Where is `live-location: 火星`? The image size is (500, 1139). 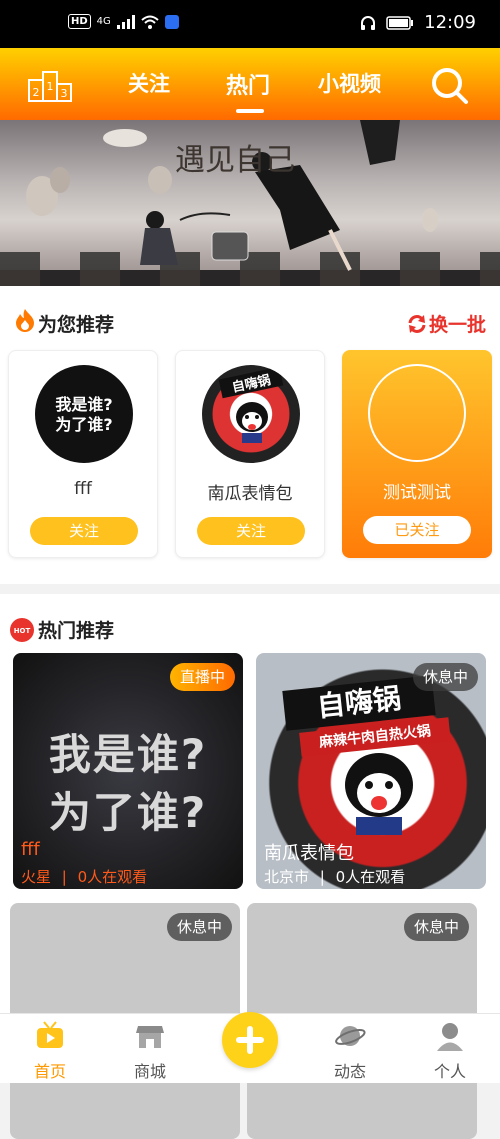
live-location: 火星 is located at coordinates (36, 877).